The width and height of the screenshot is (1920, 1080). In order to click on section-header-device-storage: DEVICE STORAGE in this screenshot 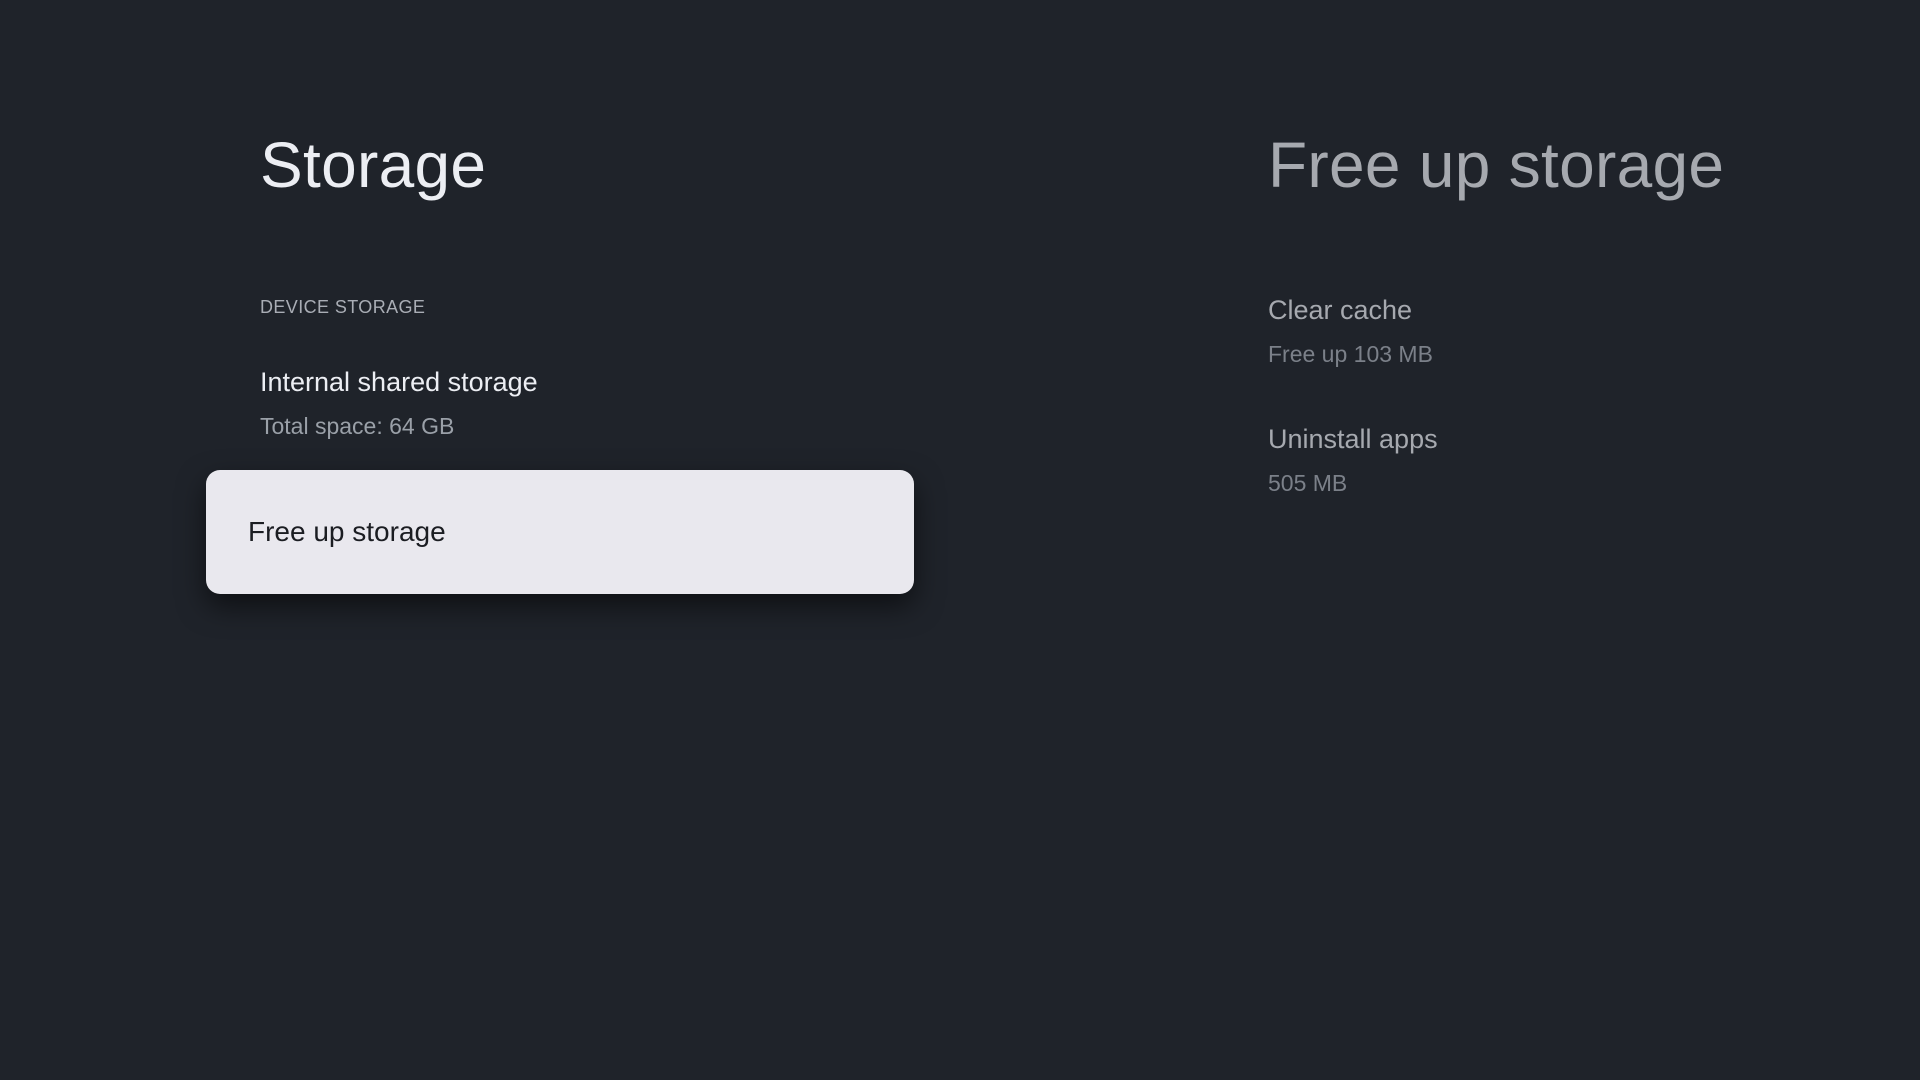, I will do `click(343, 307)`.